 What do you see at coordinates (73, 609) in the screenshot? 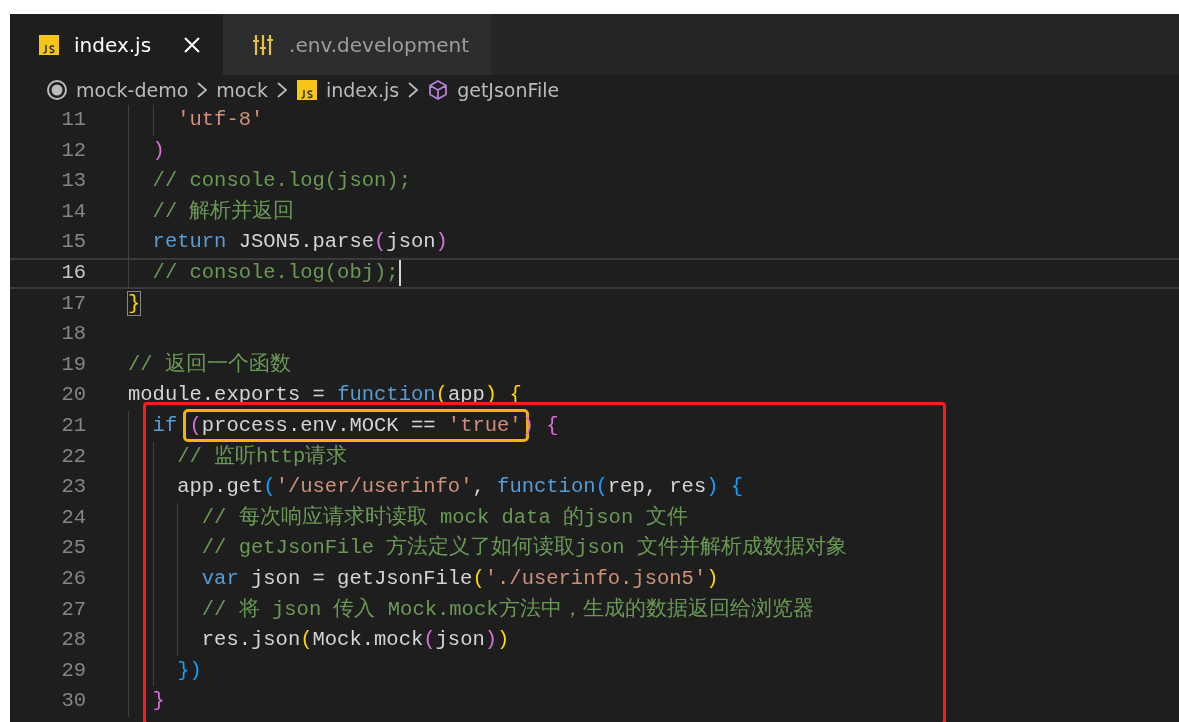
I see `line-number: 27` at bounding box center [73, 609].